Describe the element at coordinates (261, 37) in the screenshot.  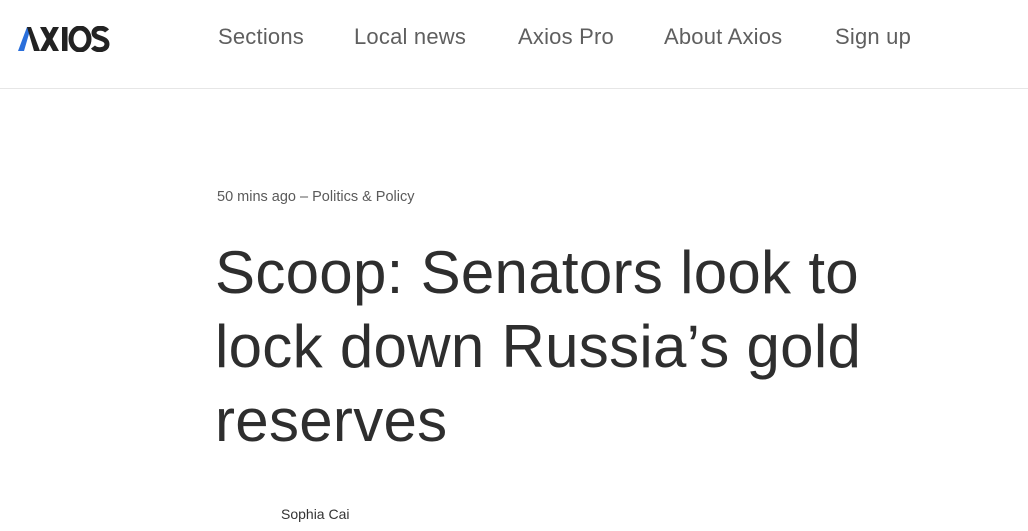
I see `nav-sections: Sections` at that location.